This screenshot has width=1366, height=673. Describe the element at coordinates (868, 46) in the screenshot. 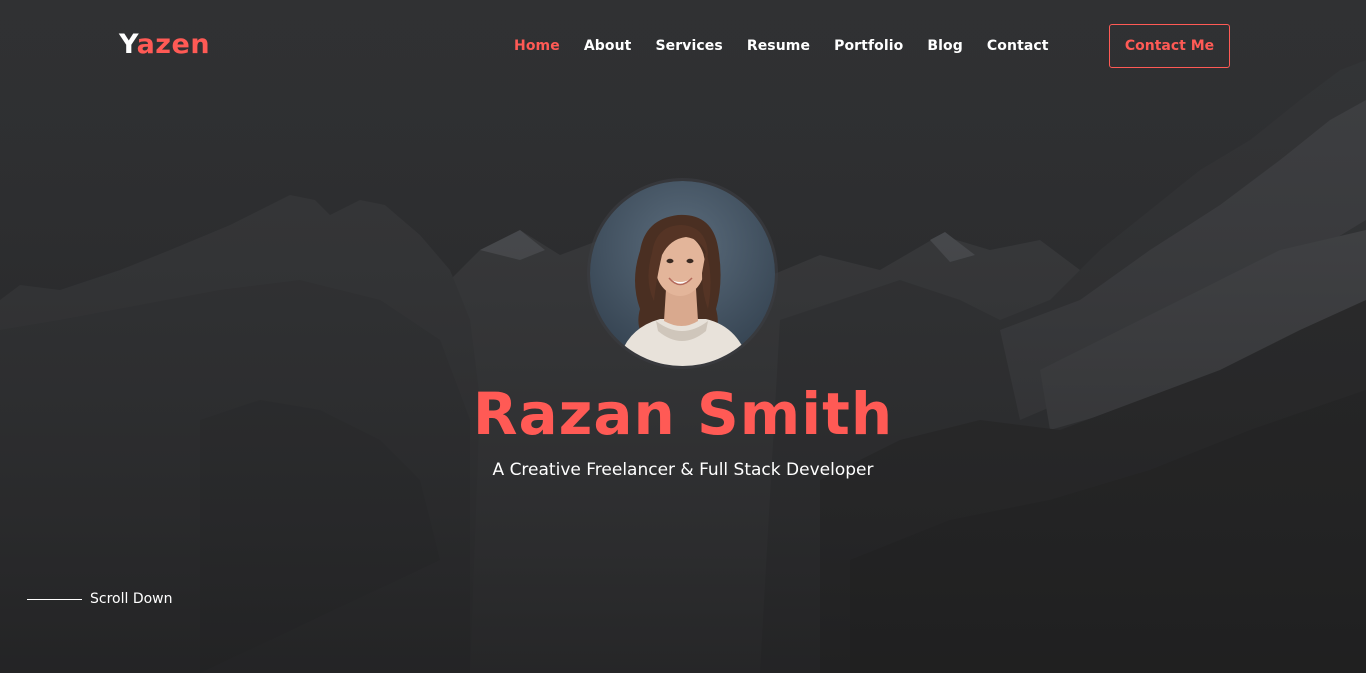

I see `nav-item-portfolio: Portfolio` at that location.